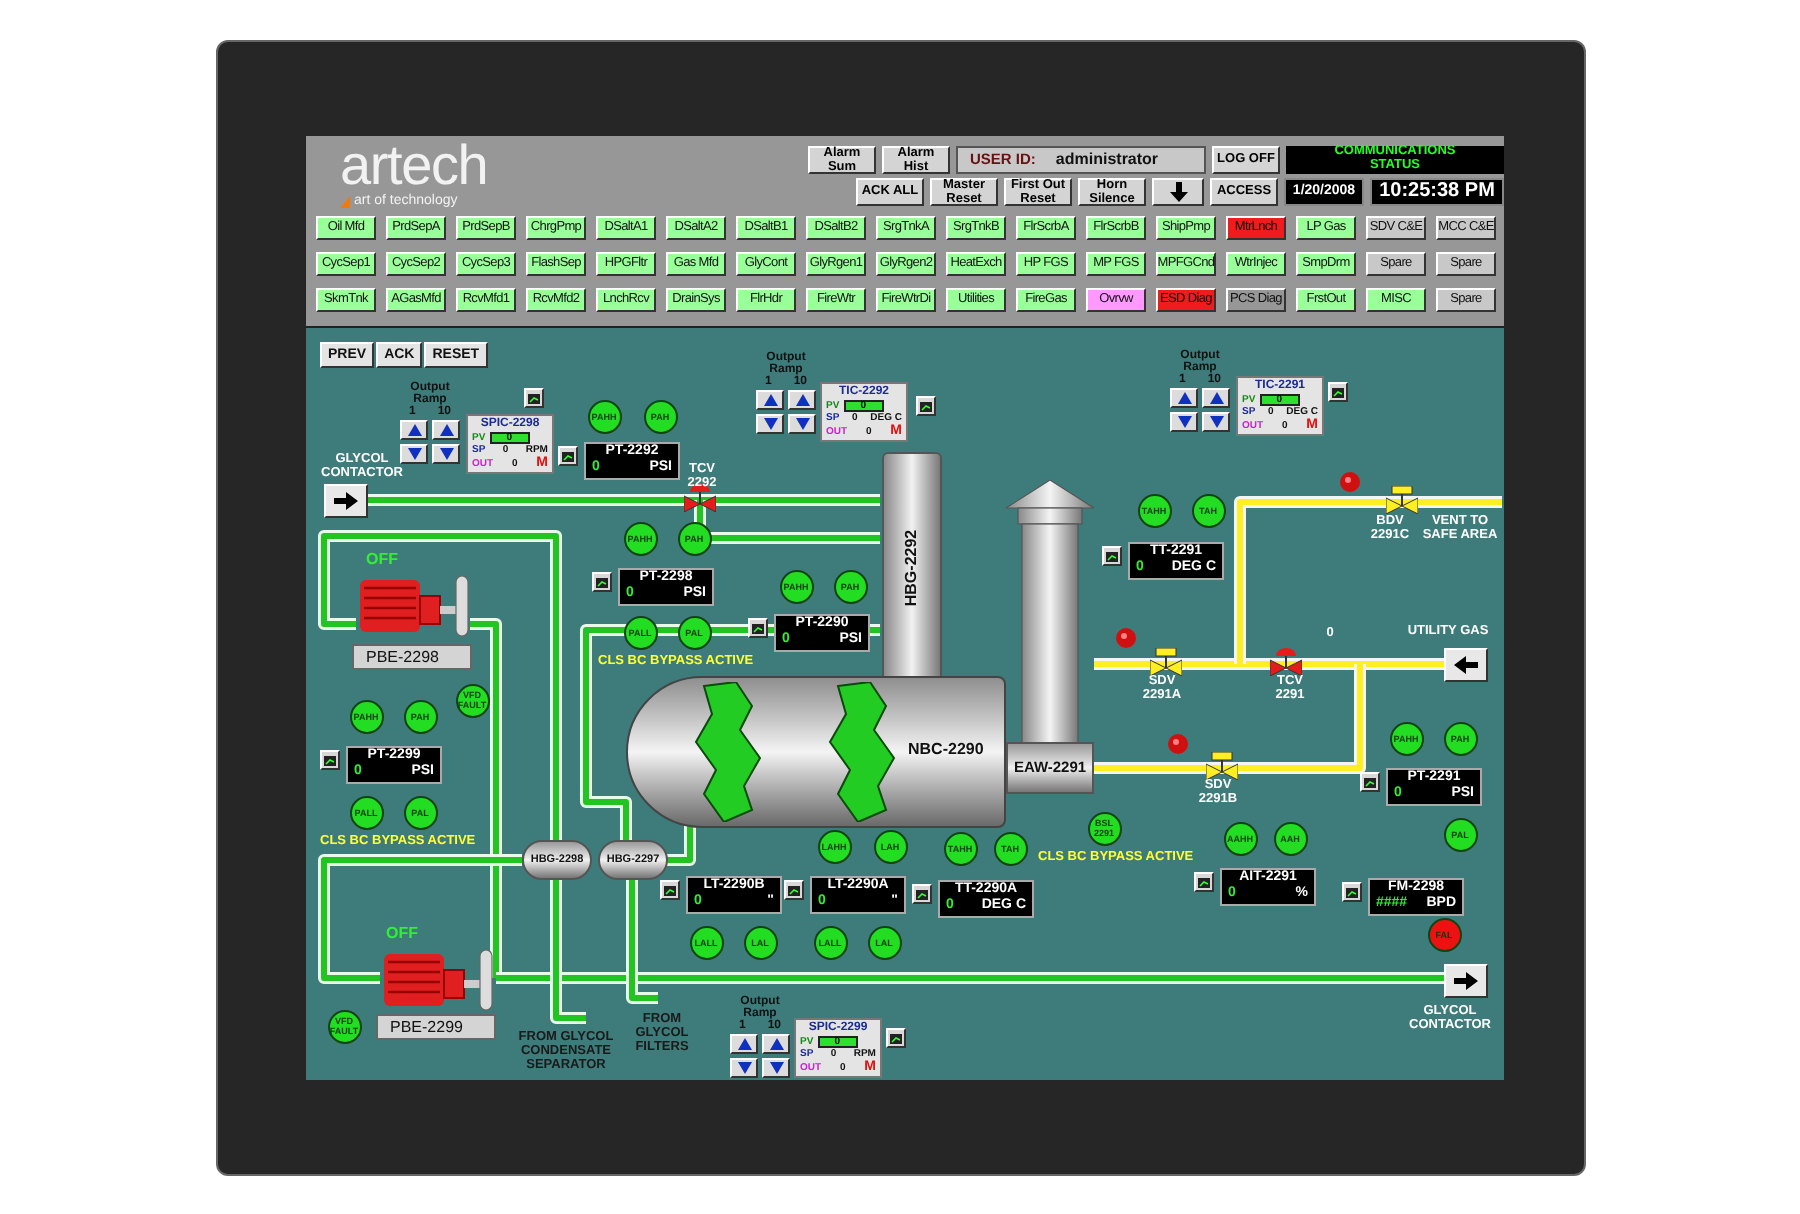  I want to click on left-arrow-icon, so click(1466, 665).